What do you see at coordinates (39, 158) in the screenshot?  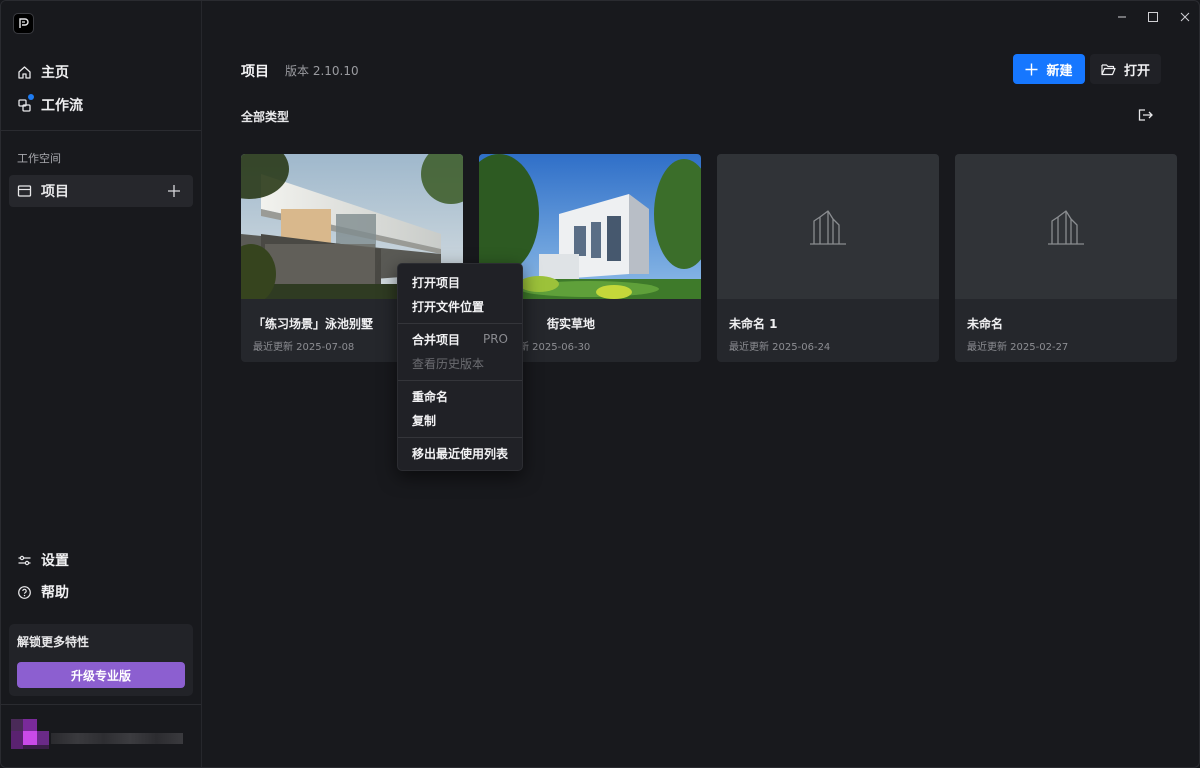 I see `workspace-section-label: 工作空间` at bounding box center [39, 158].